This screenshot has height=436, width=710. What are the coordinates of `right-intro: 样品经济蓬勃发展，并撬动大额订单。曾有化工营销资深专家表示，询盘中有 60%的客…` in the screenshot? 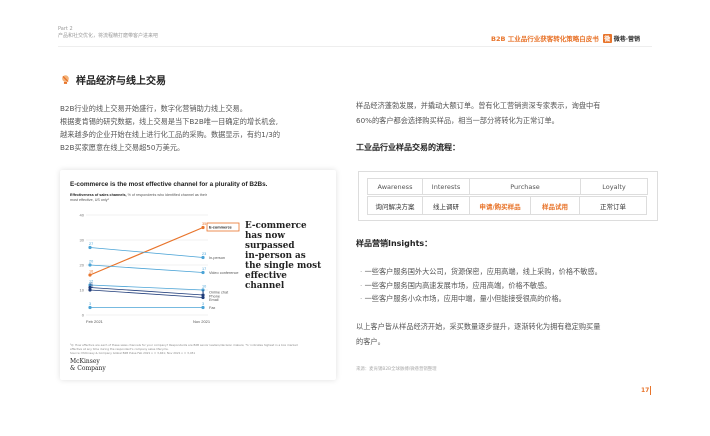 It's located at (506, 113).